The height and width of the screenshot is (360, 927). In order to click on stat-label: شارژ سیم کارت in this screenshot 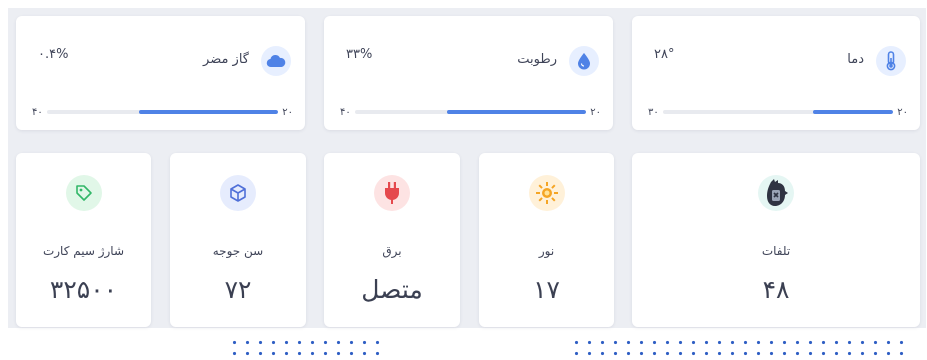, I will do `click(83, 251)`.